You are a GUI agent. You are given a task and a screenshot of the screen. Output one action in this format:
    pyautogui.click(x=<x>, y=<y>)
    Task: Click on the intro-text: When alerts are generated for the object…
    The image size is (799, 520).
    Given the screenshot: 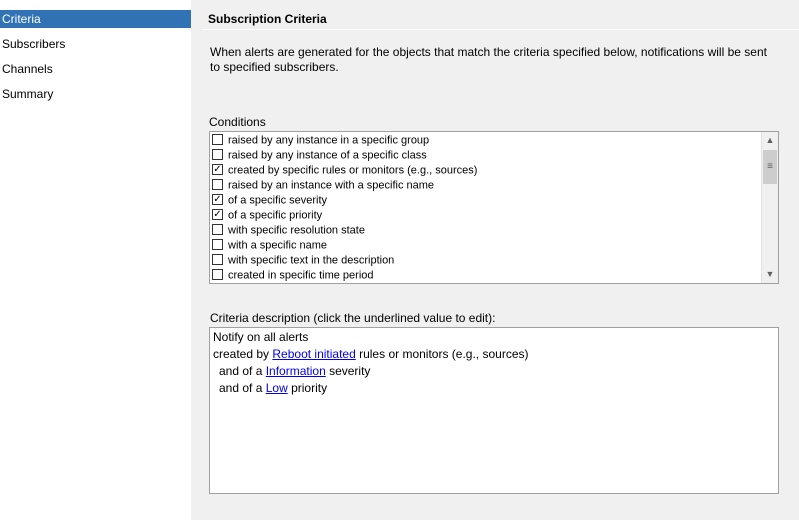 What is the action you would take?
    pyautogui.click(x=488, y=59)
    